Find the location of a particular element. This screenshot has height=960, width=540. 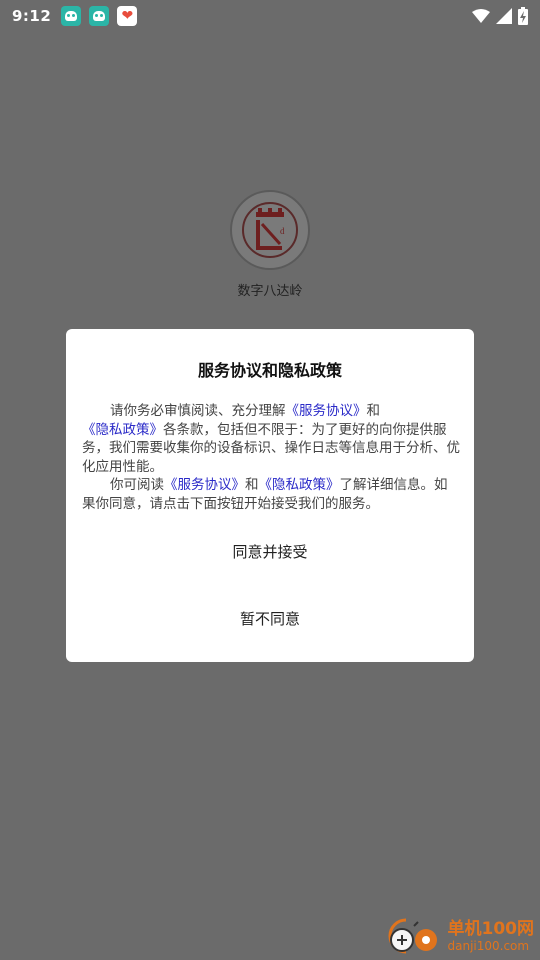

badaling-logo-icon: d is located at coordinates (270, 230).